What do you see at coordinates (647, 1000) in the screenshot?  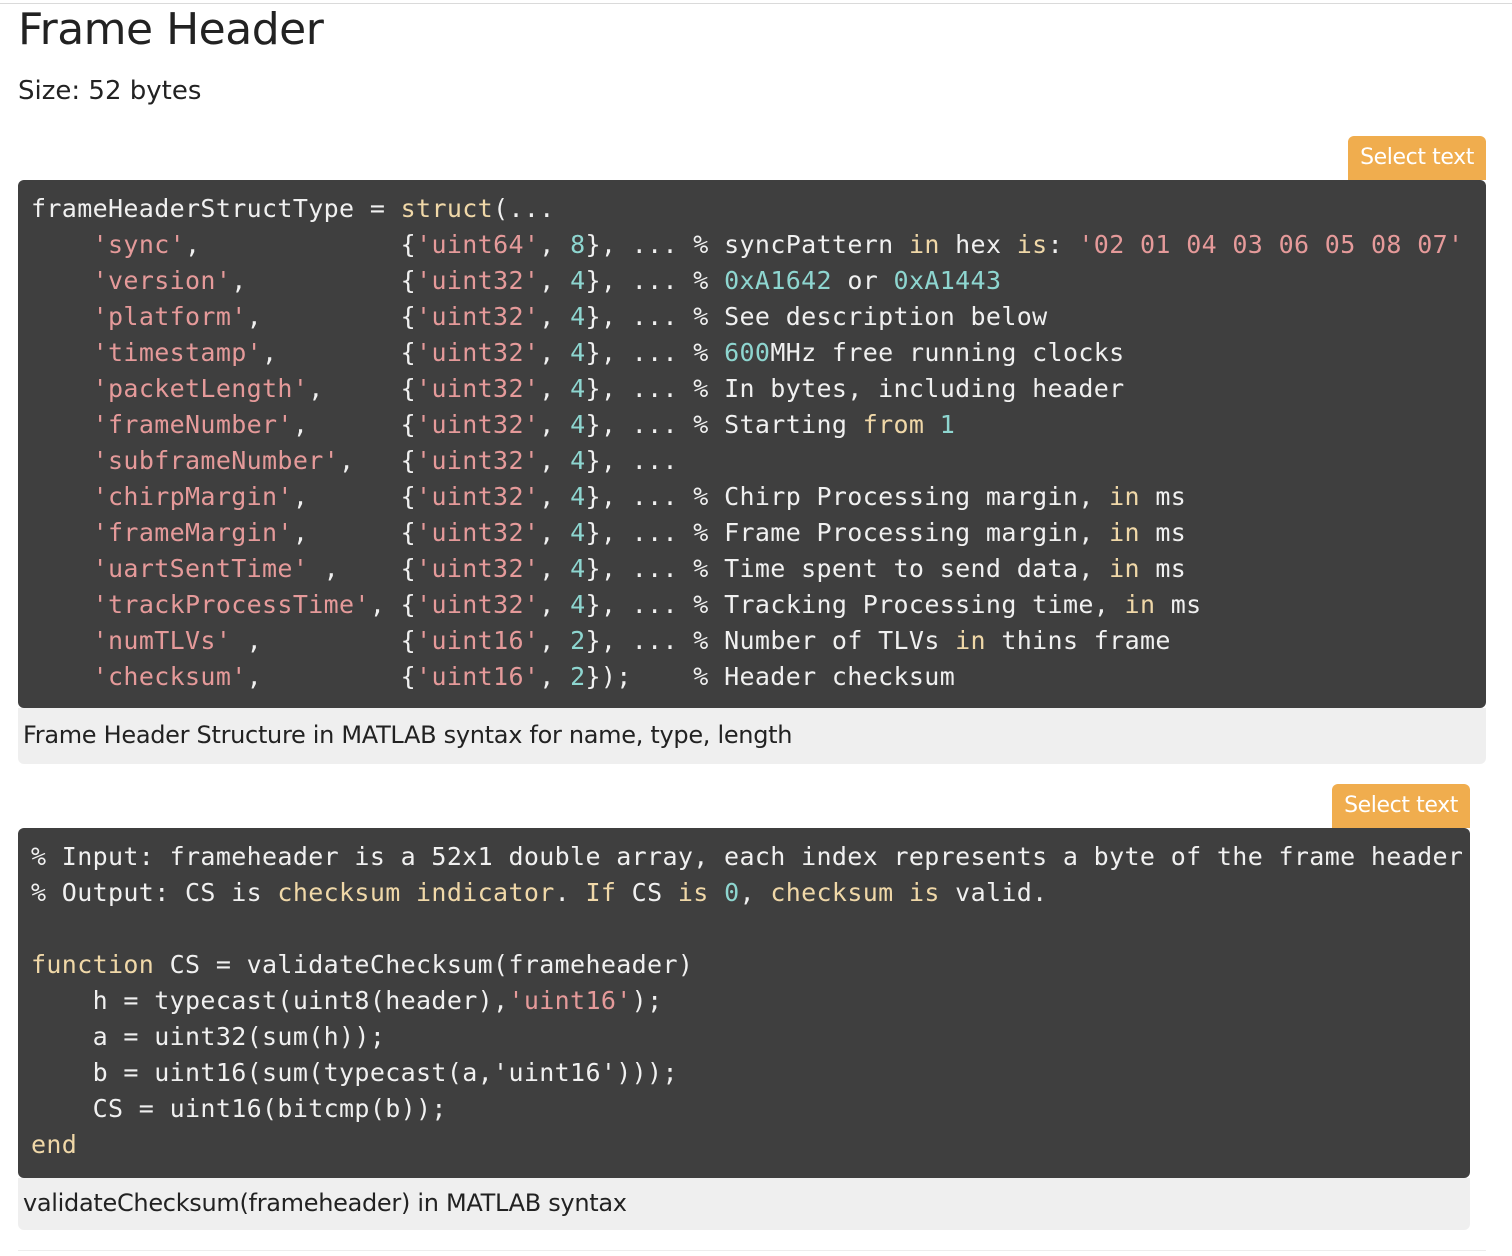 I see `code-token: );` at bounding box center [647, 1000].